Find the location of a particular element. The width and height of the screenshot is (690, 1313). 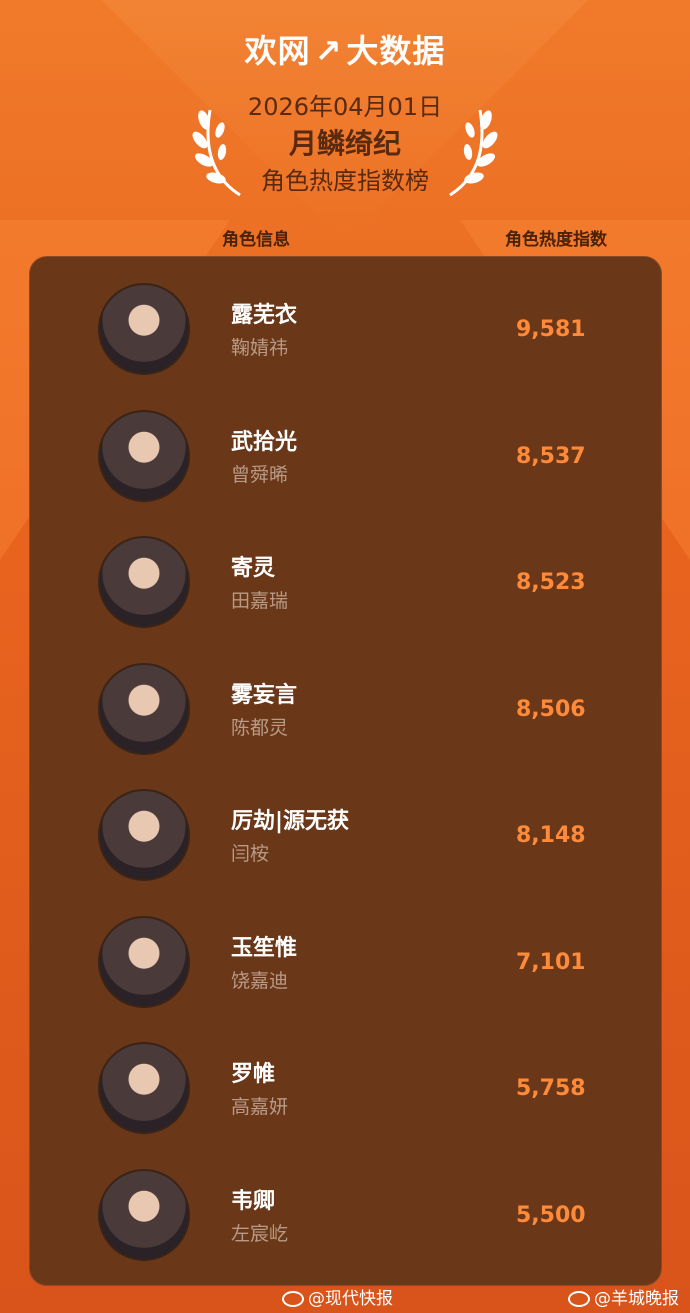

brand-logo: 欢网 ↗ 大数据 is located at coordinates (345, 49).